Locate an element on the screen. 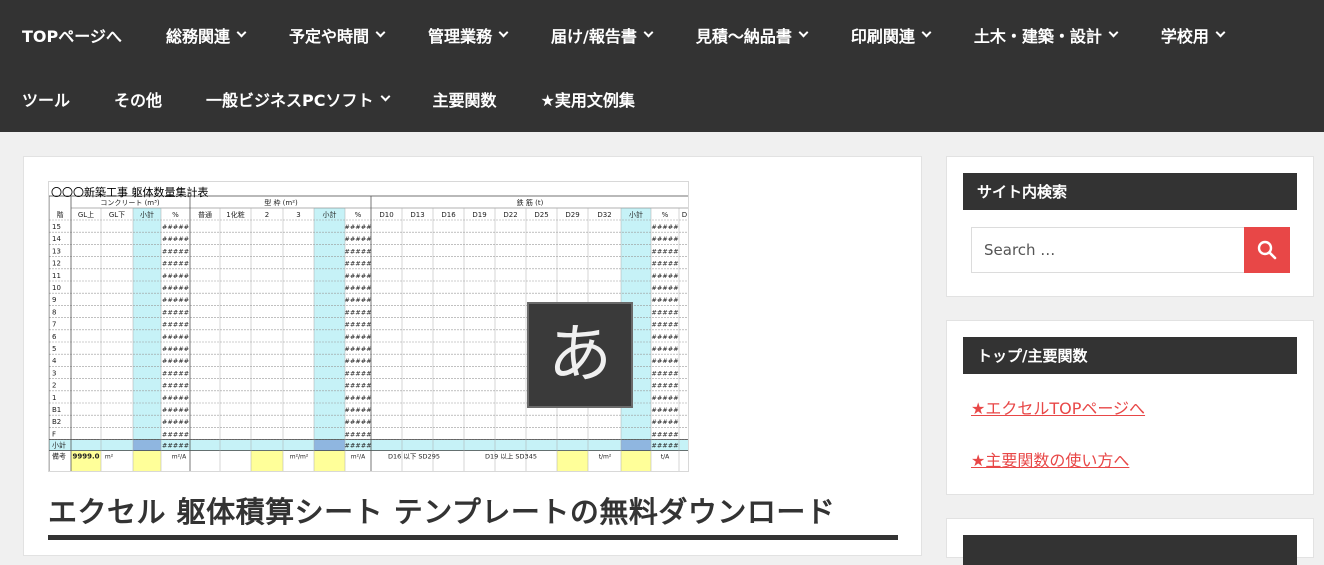 This screenshot has height=565, width=1324. row2-item-3: 主要関数 is located at coordinates (465, 99).